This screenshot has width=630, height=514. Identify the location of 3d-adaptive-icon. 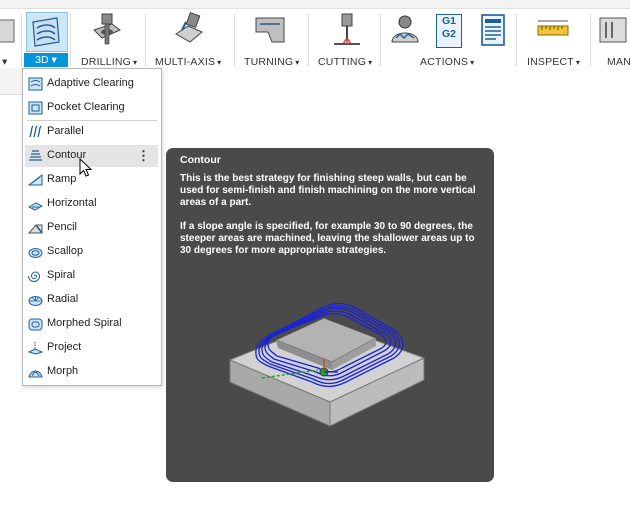
(46, 32).